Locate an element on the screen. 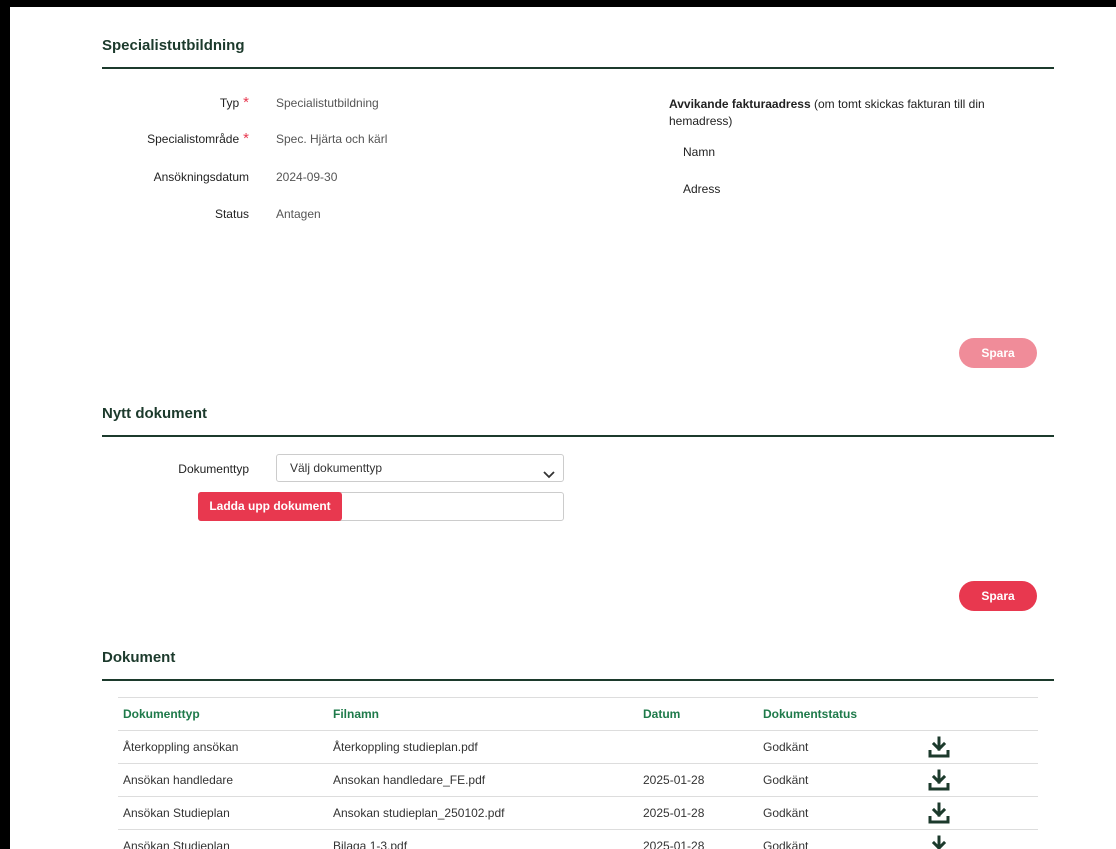 The image size is (1116, 849). section-title-nytt-dokument: Nytt dokument is located at coordinates (154, 413).